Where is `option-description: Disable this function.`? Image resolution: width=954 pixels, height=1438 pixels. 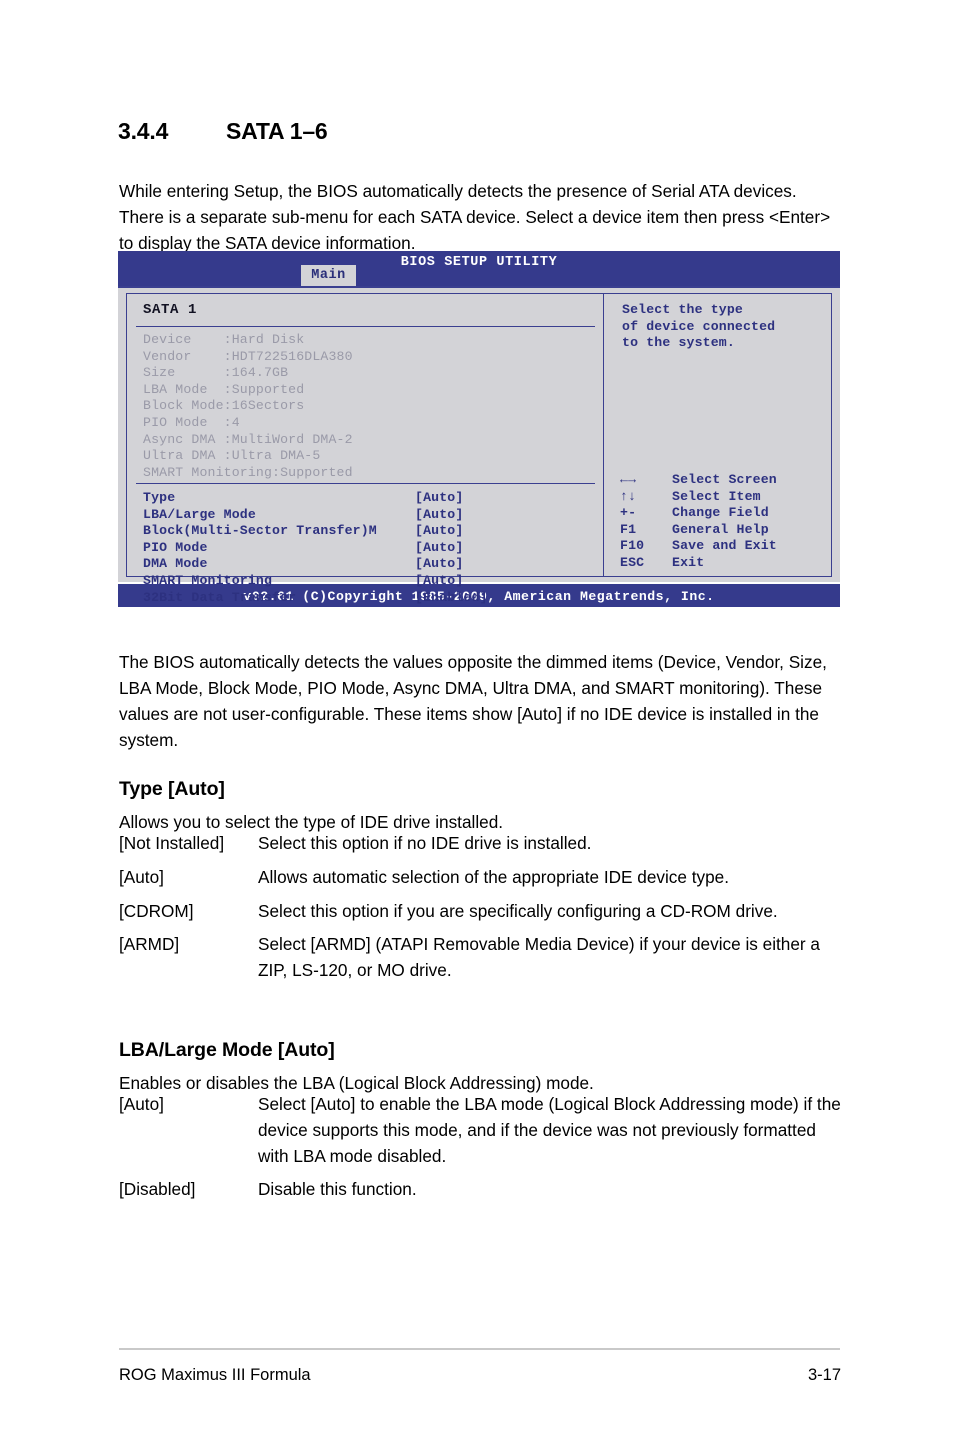 option-description: Disable this function. is located at coordinates (337, 1189).